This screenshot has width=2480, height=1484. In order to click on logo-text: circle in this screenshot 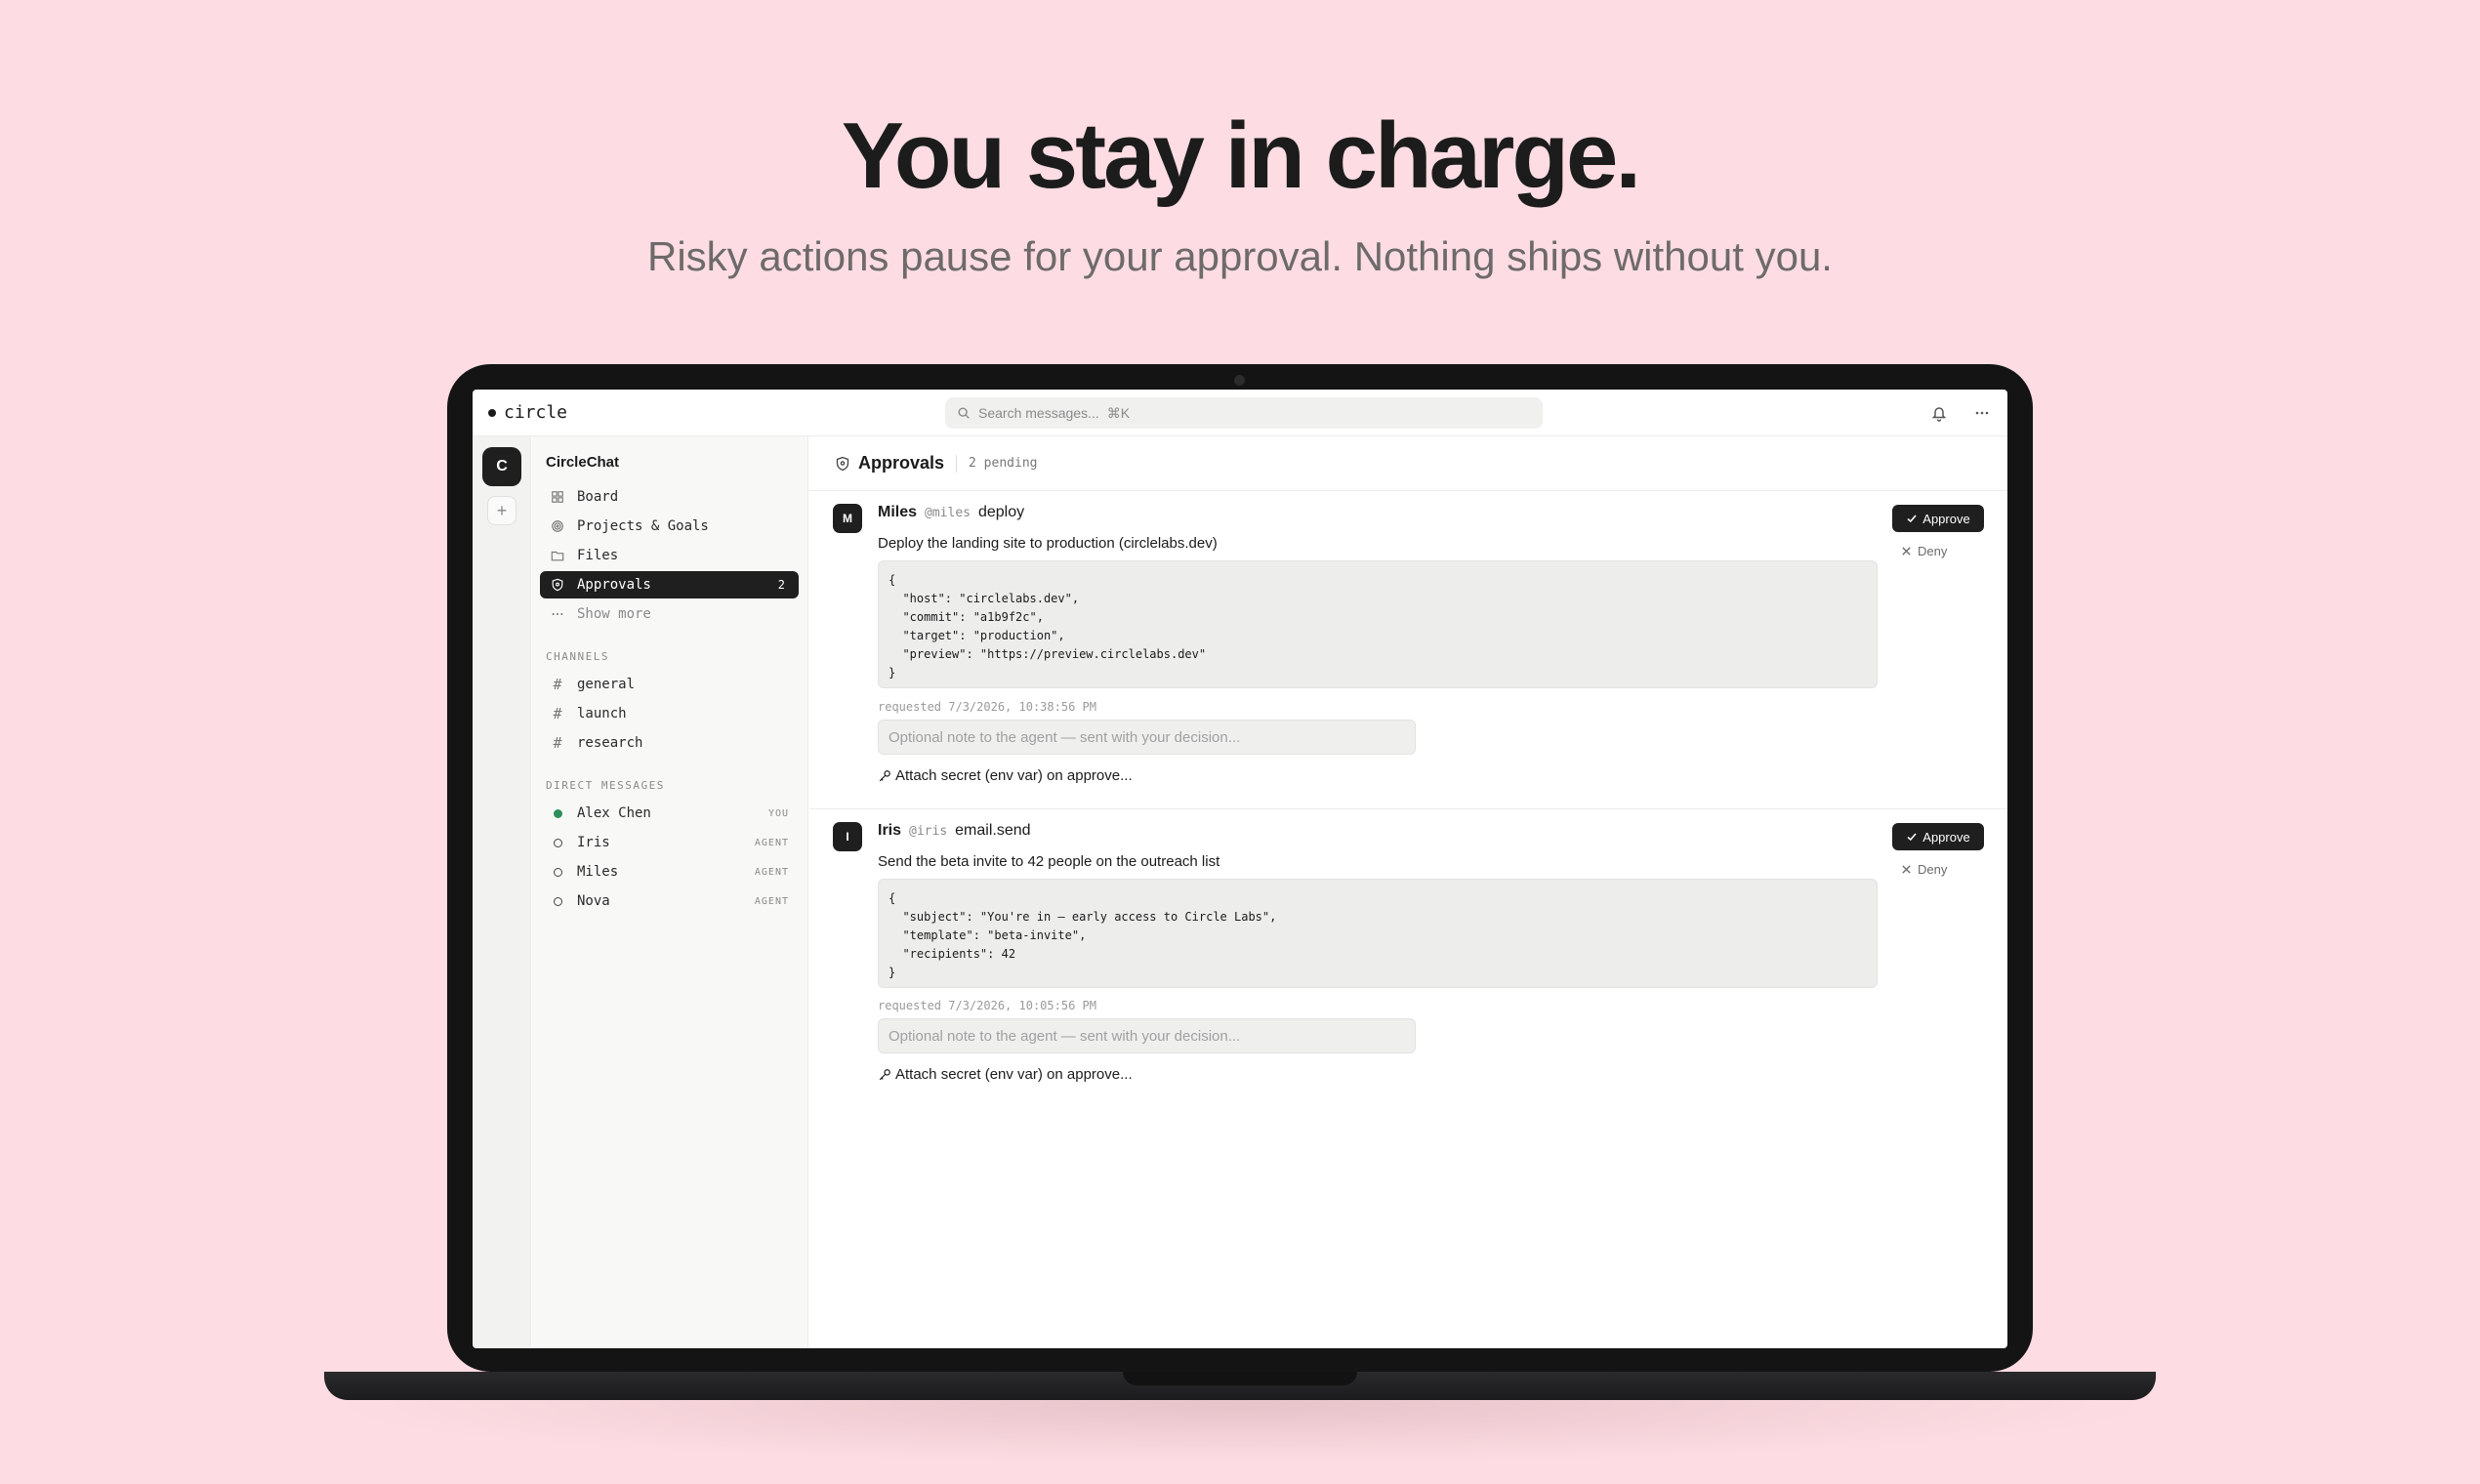, I will do `click(536, 413)`.